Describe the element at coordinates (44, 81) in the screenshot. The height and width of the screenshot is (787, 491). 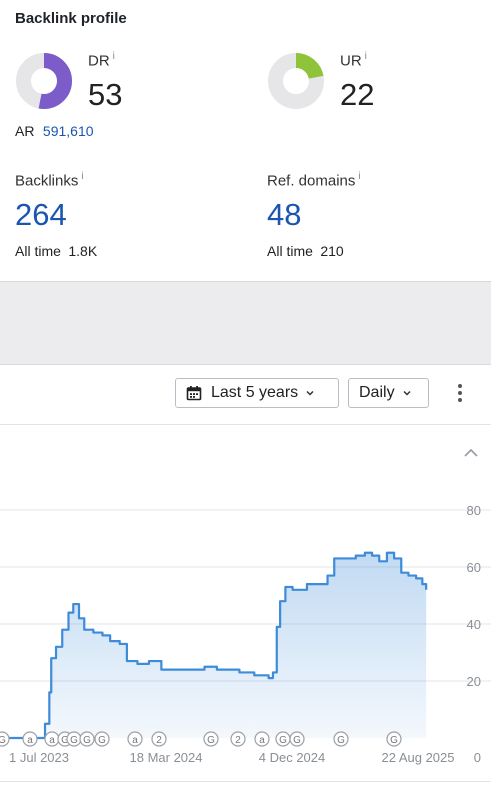
I see `dr-donut` at that location.